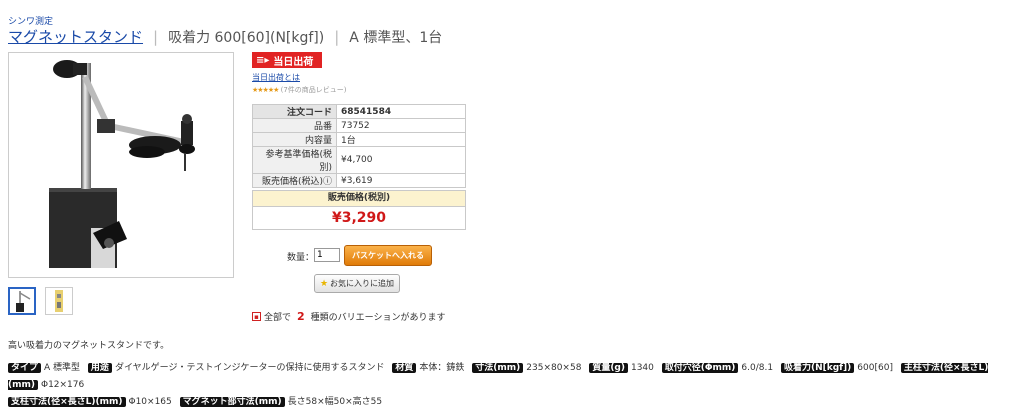 This screenshot has height=411, width=1024. What do you see at coordinates (265, 90) in the screenshot?
I see `rating-stars: ★★★★★` at bounding box center [265, 90].